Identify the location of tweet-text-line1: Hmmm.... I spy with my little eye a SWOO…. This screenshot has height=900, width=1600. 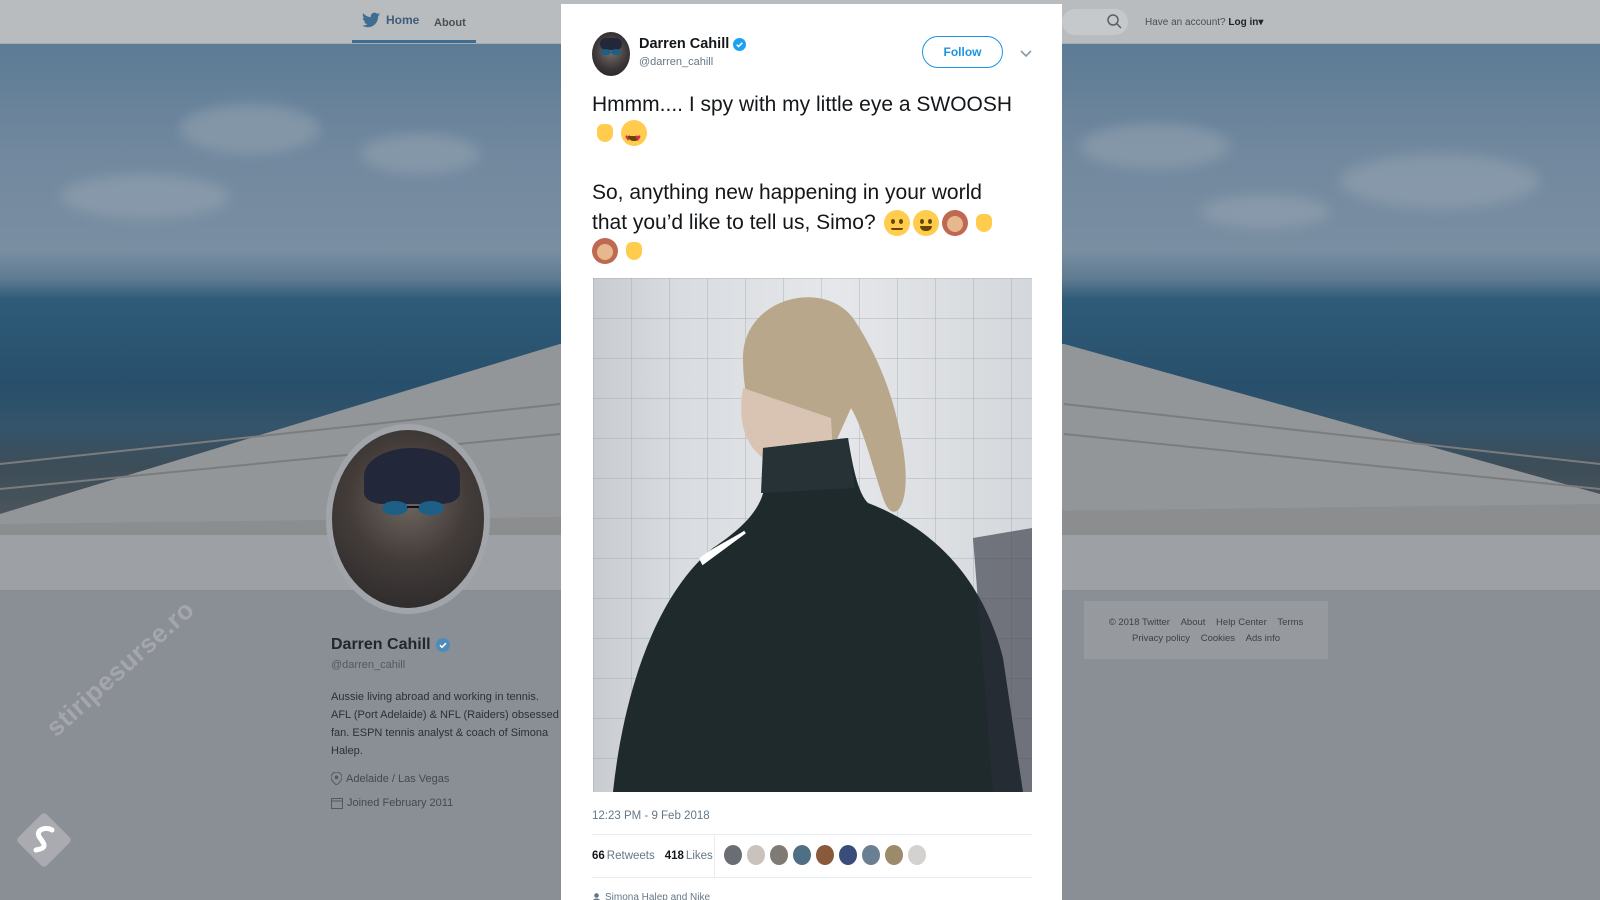
(802, 122).